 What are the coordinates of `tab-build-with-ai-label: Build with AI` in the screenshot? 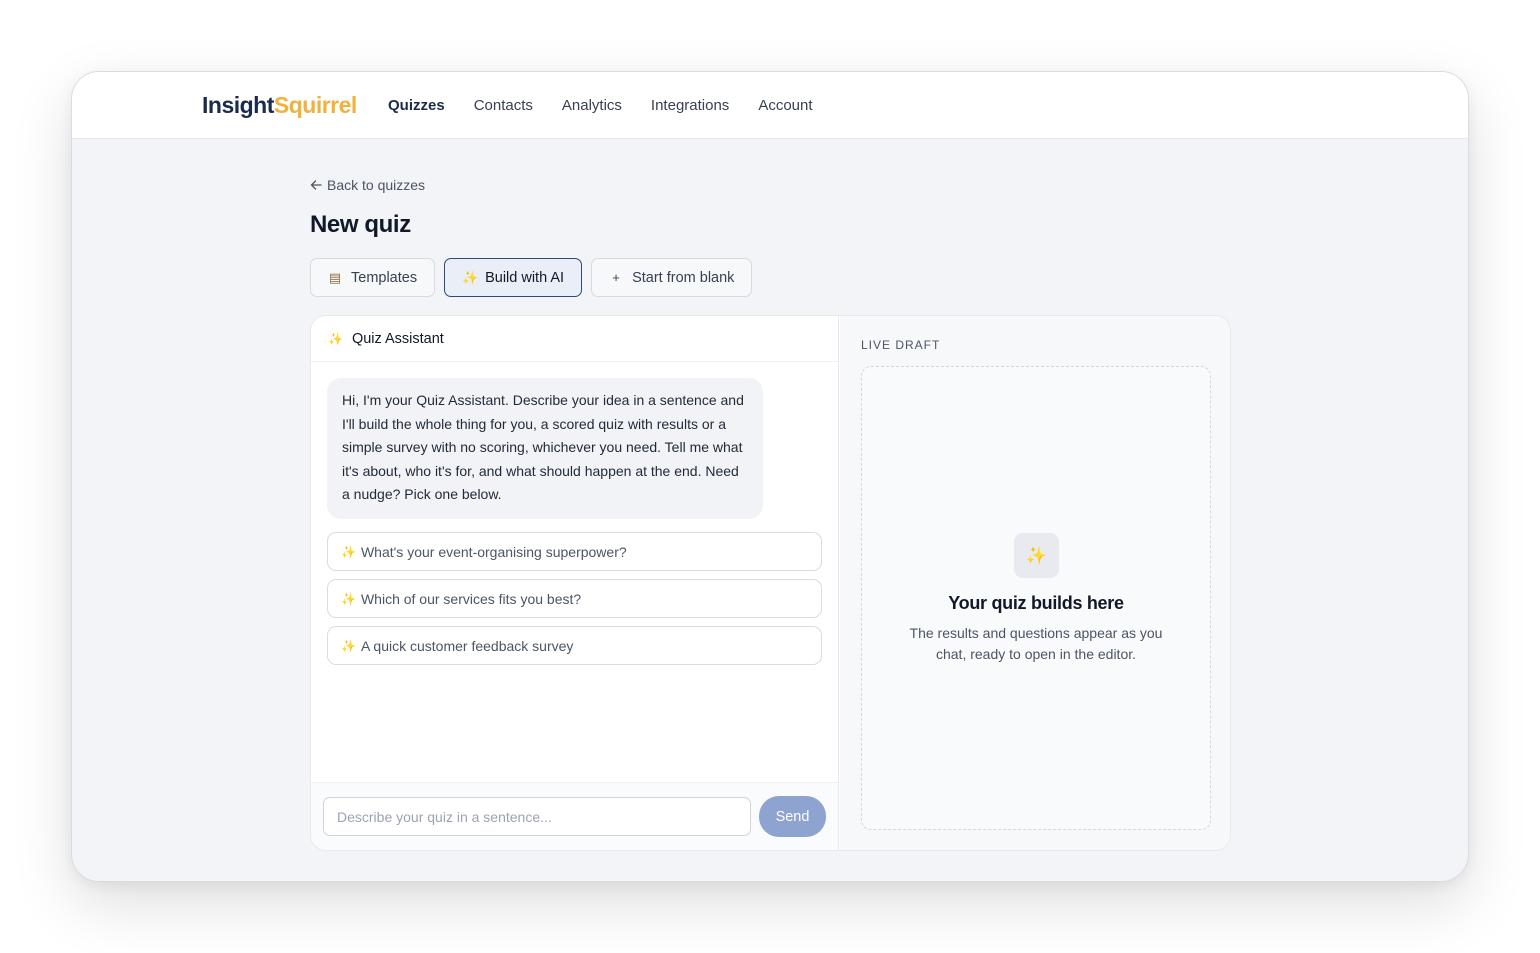 It's located at (525, 277).